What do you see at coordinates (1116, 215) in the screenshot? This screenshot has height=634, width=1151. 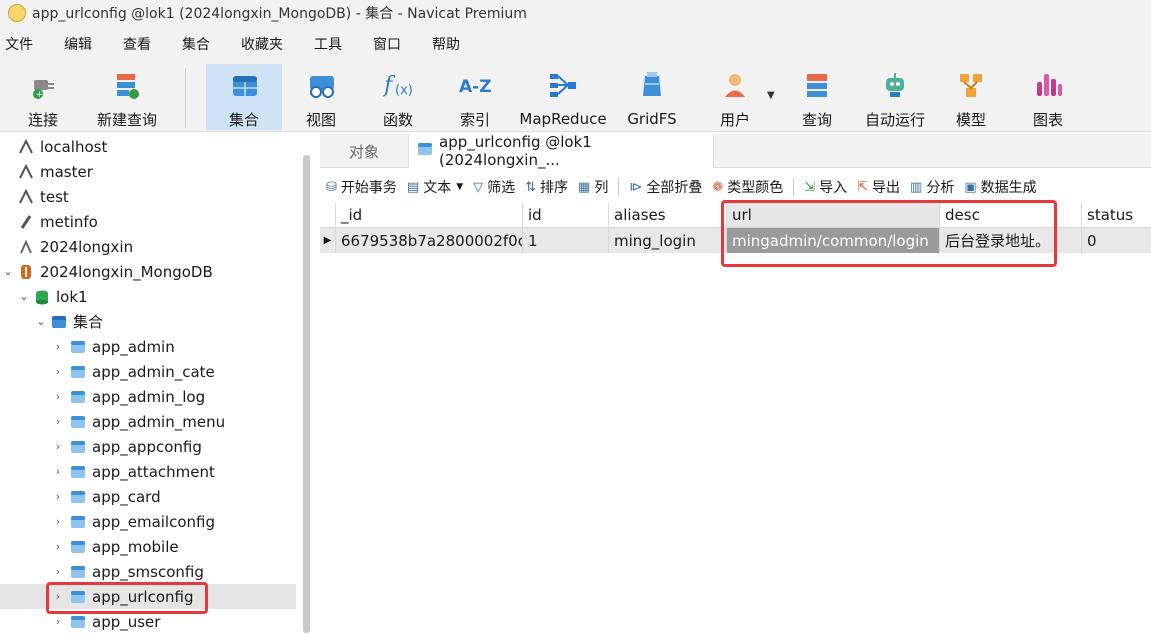 I see `column-header-status: status` at bounding box center [1116, 215].